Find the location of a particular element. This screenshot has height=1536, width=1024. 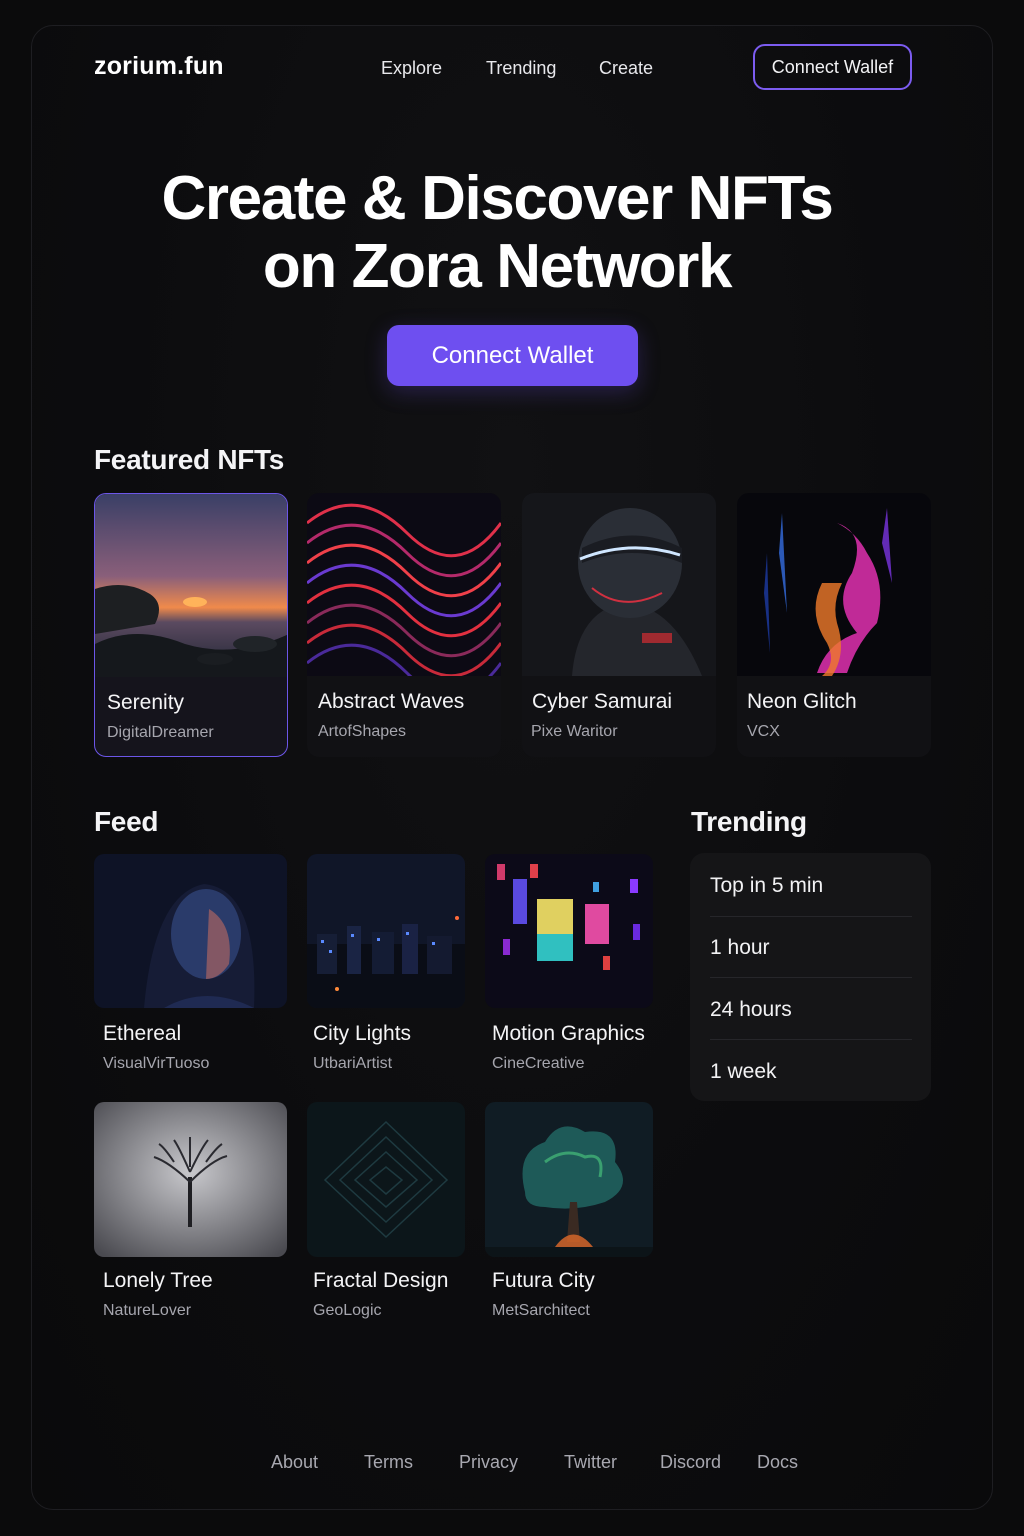

trending-option-5min: Top in 5 min is located at coordinates (811, 886).